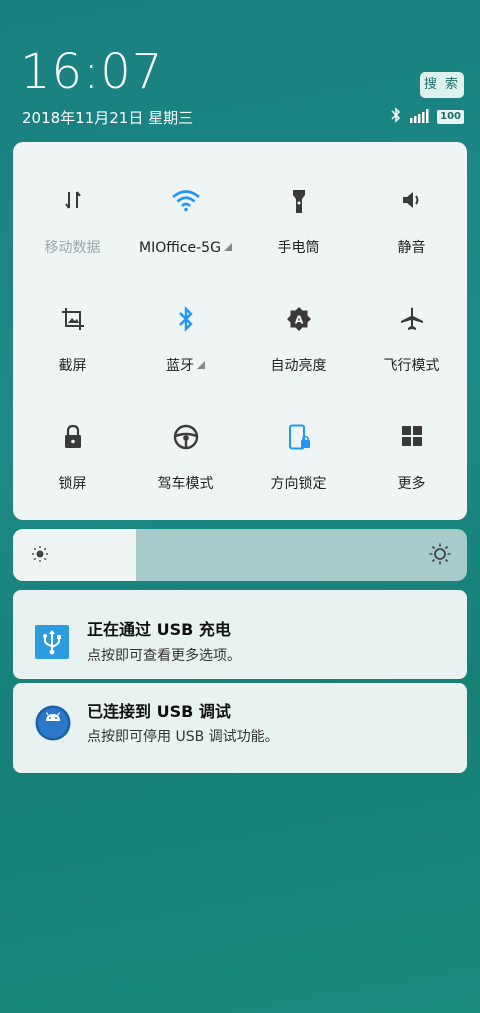  What do you see at coordinates (298, 248) in the screenshot?
I see `tile-label: 手电筒` at bounding box center [298, 248].